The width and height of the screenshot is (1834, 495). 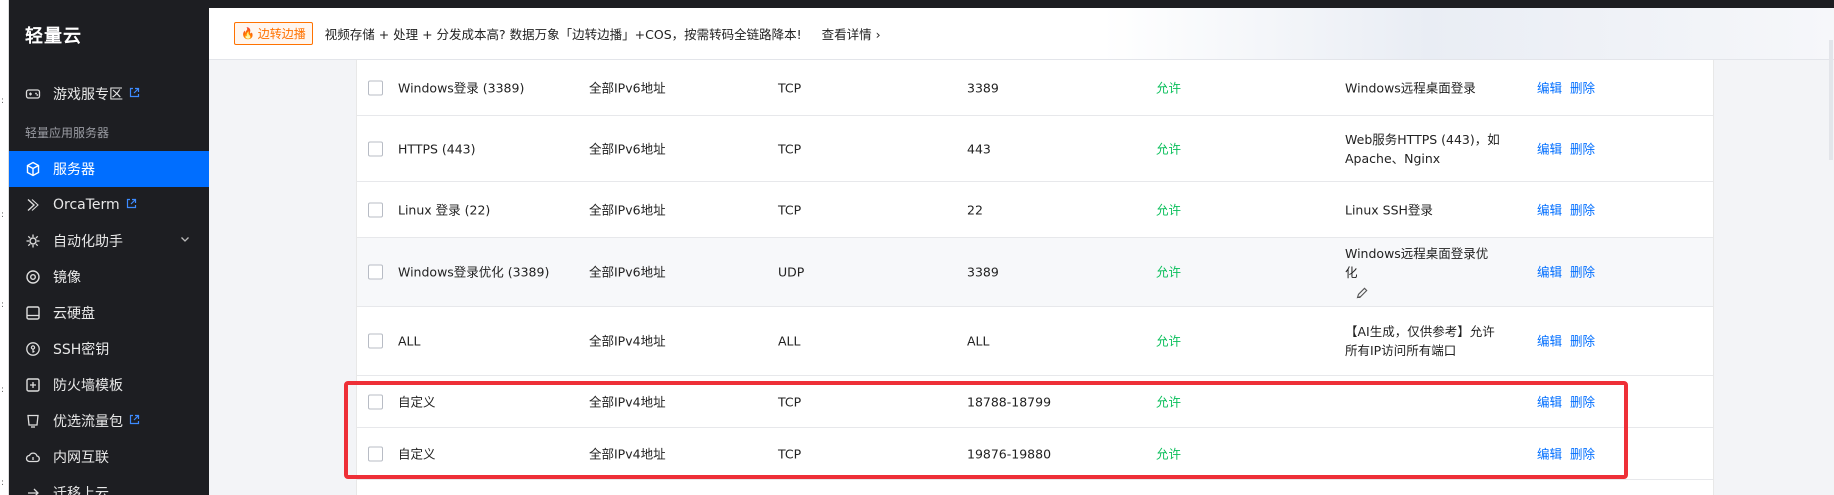 I want to click on rule-note: Windows远程桌面登录, so click(x=1410, y=87).